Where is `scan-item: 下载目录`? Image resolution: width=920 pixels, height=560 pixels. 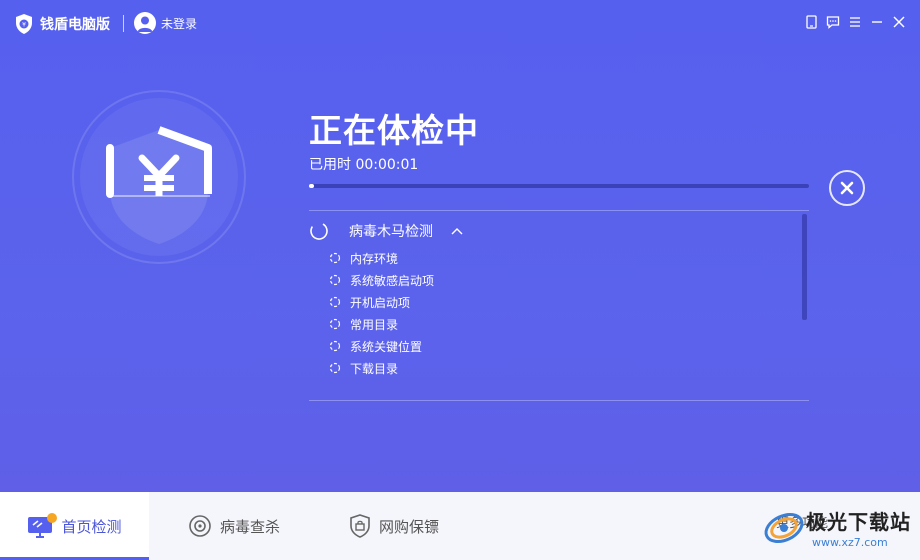 scan-item: 下载目录 is located at coordinates (381, 368).